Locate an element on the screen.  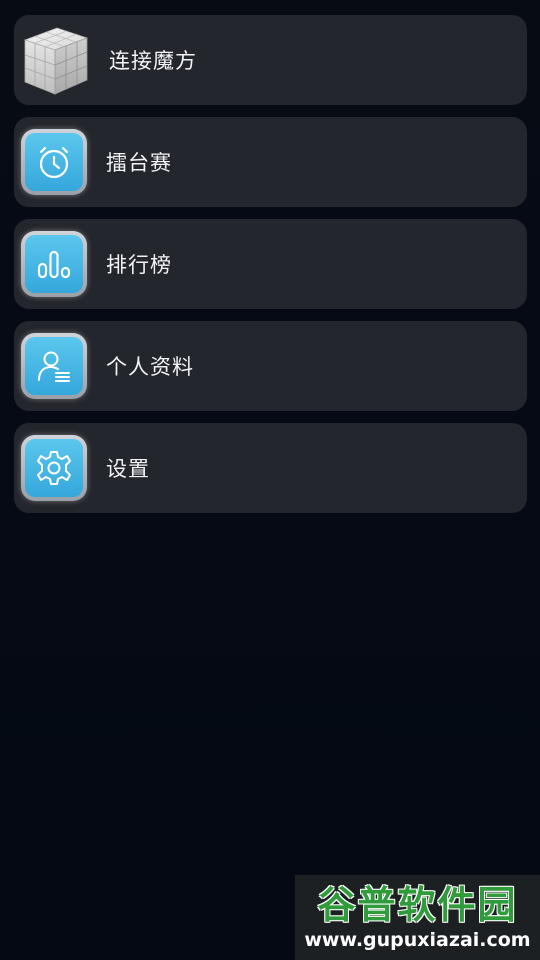
menu-item-settings: 设置 is located at coordinates (270, 468).